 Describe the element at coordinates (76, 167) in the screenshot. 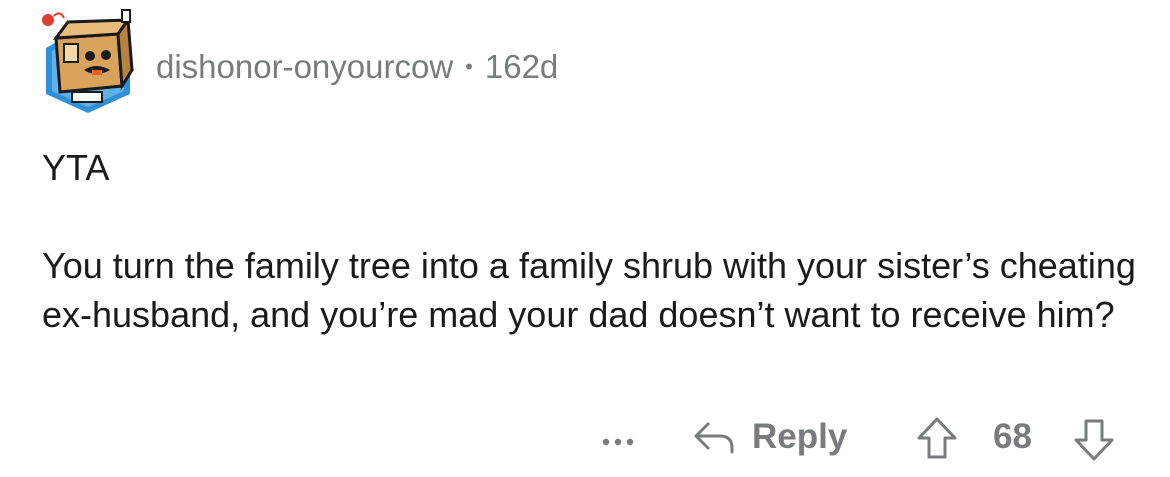

I see `comment-paragraph: YTA` at that location.